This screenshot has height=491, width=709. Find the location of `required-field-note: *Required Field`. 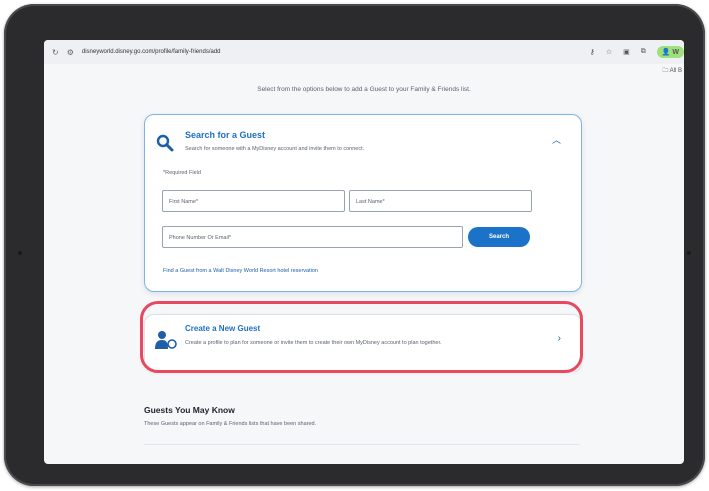

required-field-note: *Required Field is located at coordinates (182, 173).